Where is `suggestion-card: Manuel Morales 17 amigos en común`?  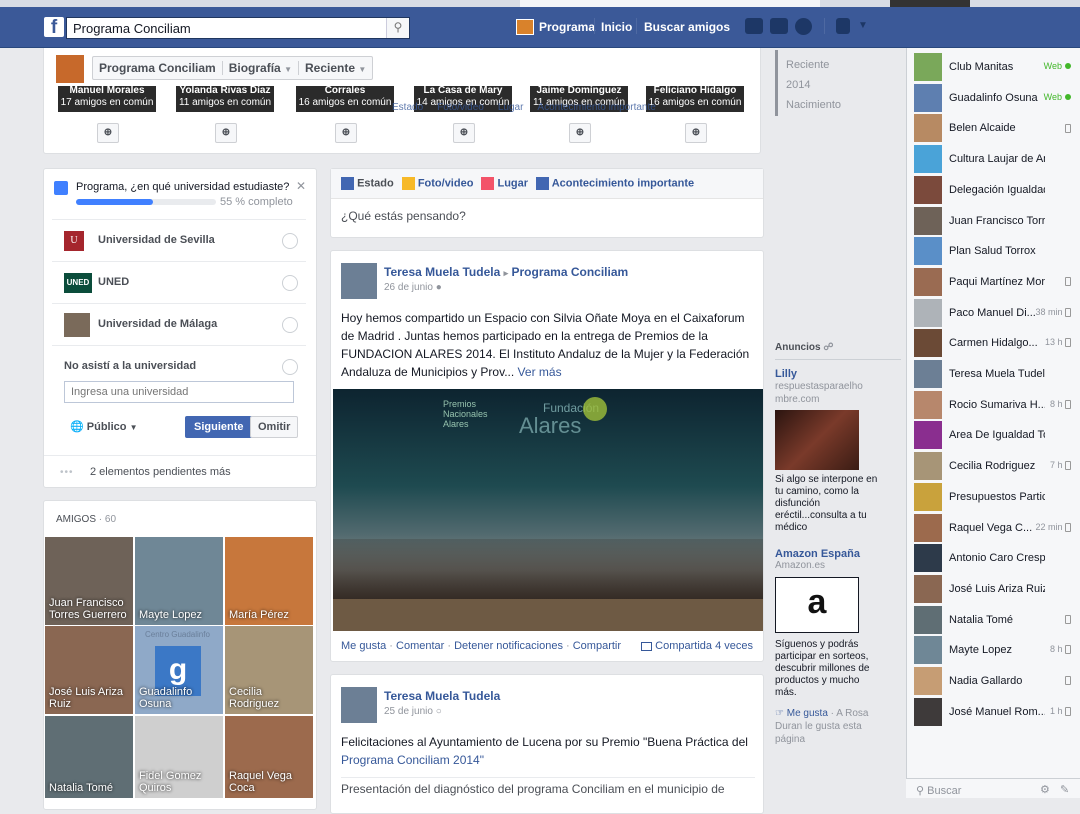 suggestion-card: Manuel Morales 17 amigos en común is located at coordinates (107, 99).